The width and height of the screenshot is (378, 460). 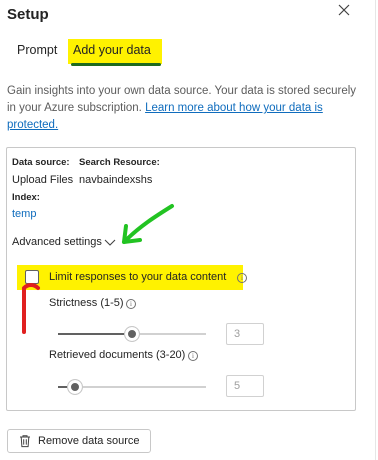 I want to click on search-resource-label: Search Resource:, so click(x=119, y=162).